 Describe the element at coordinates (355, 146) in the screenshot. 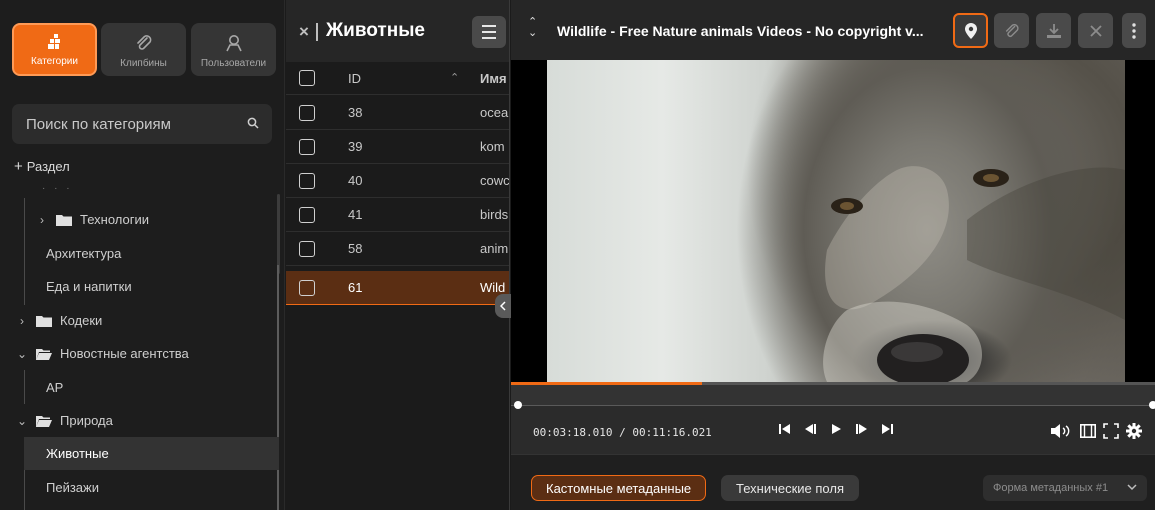

I see `row-id: 39` at that location.